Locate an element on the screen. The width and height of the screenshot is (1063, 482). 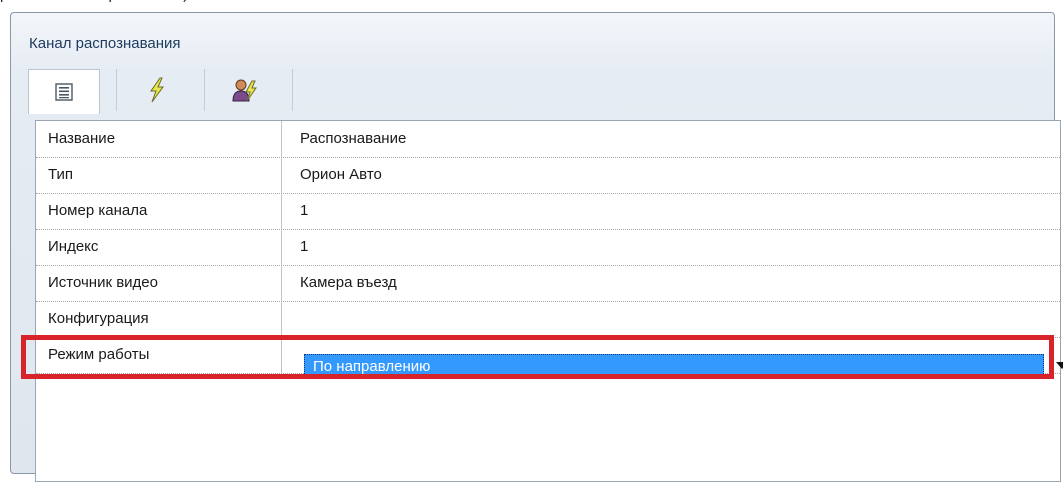
property-row: Конфигурация is located at coordinates (548, 319).